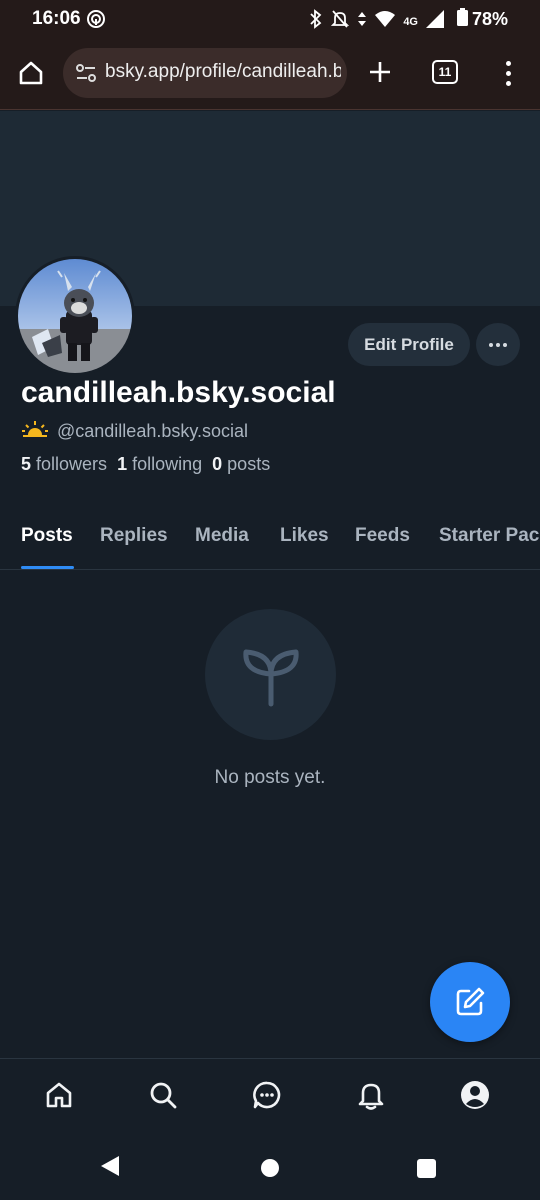  What do you see at coordinates (462, 19) in the screenshot?
I see `battery-icon` at bounding box center [462, 19].